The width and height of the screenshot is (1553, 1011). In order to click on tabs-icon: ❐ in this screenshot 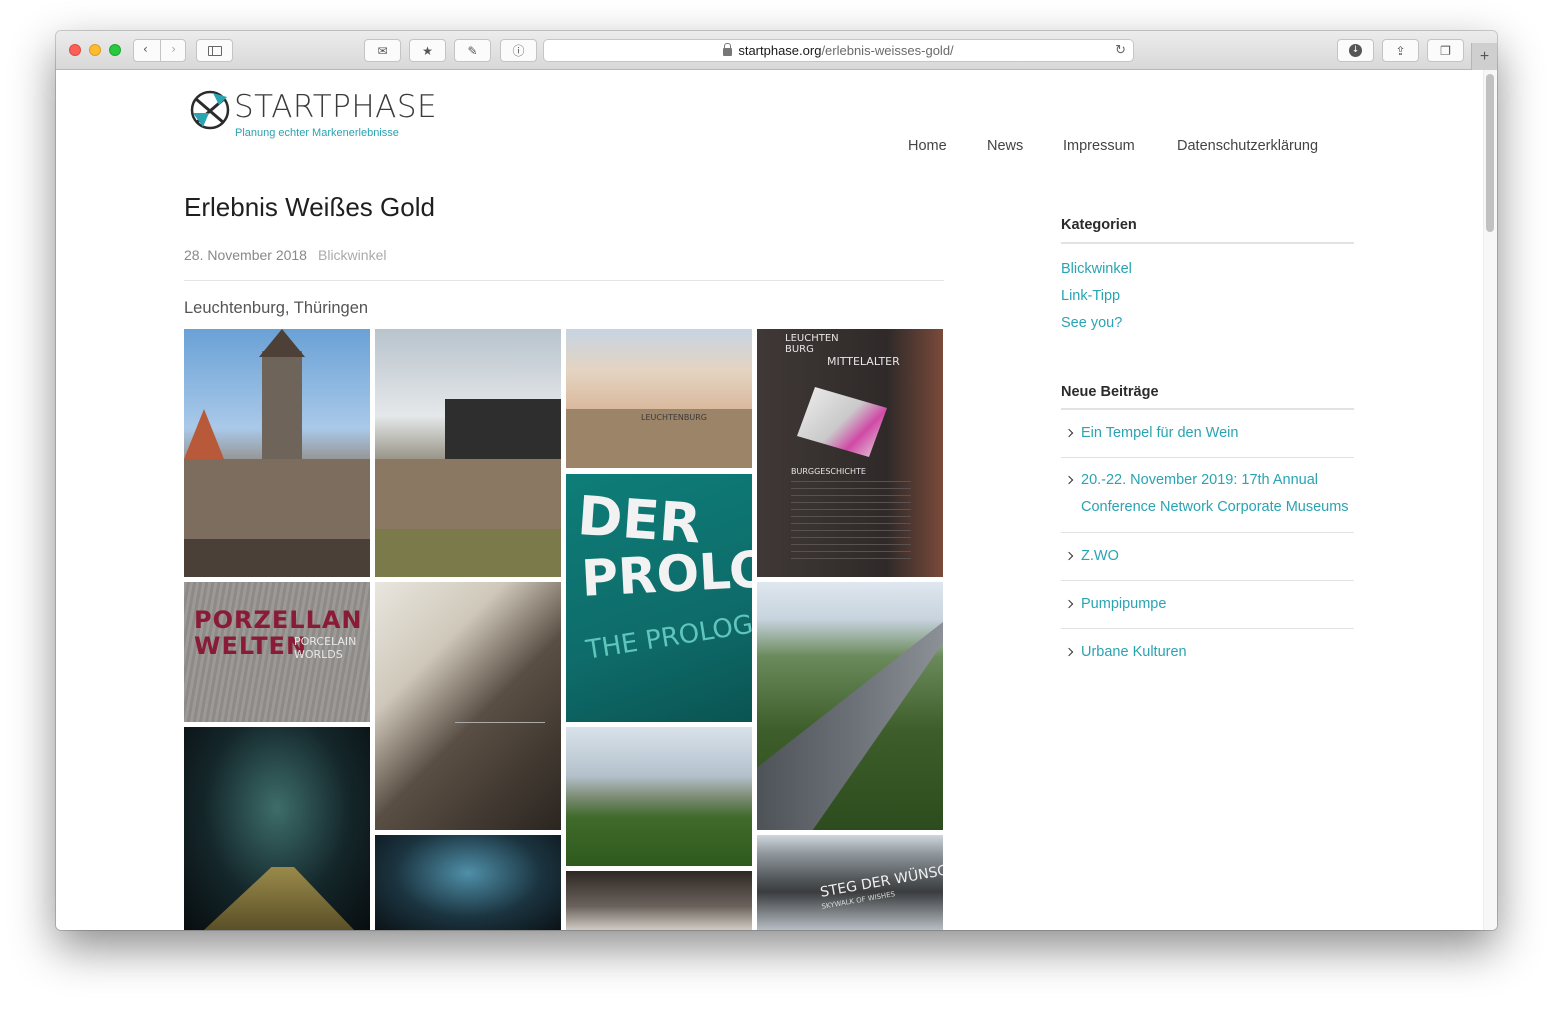, I will do `click(1445, 50)`.